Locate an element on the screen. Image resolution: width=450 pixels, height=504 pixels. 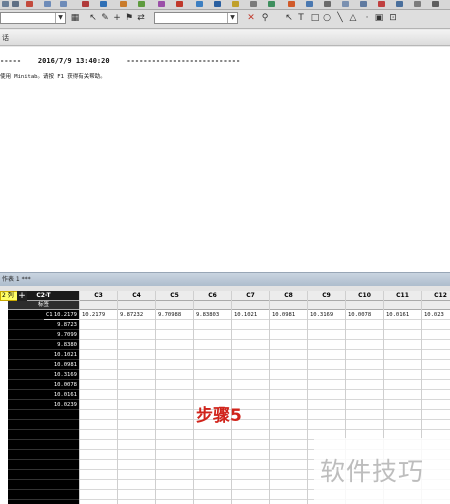
picture-icon: ▣ is located at coordinates (379, 18).